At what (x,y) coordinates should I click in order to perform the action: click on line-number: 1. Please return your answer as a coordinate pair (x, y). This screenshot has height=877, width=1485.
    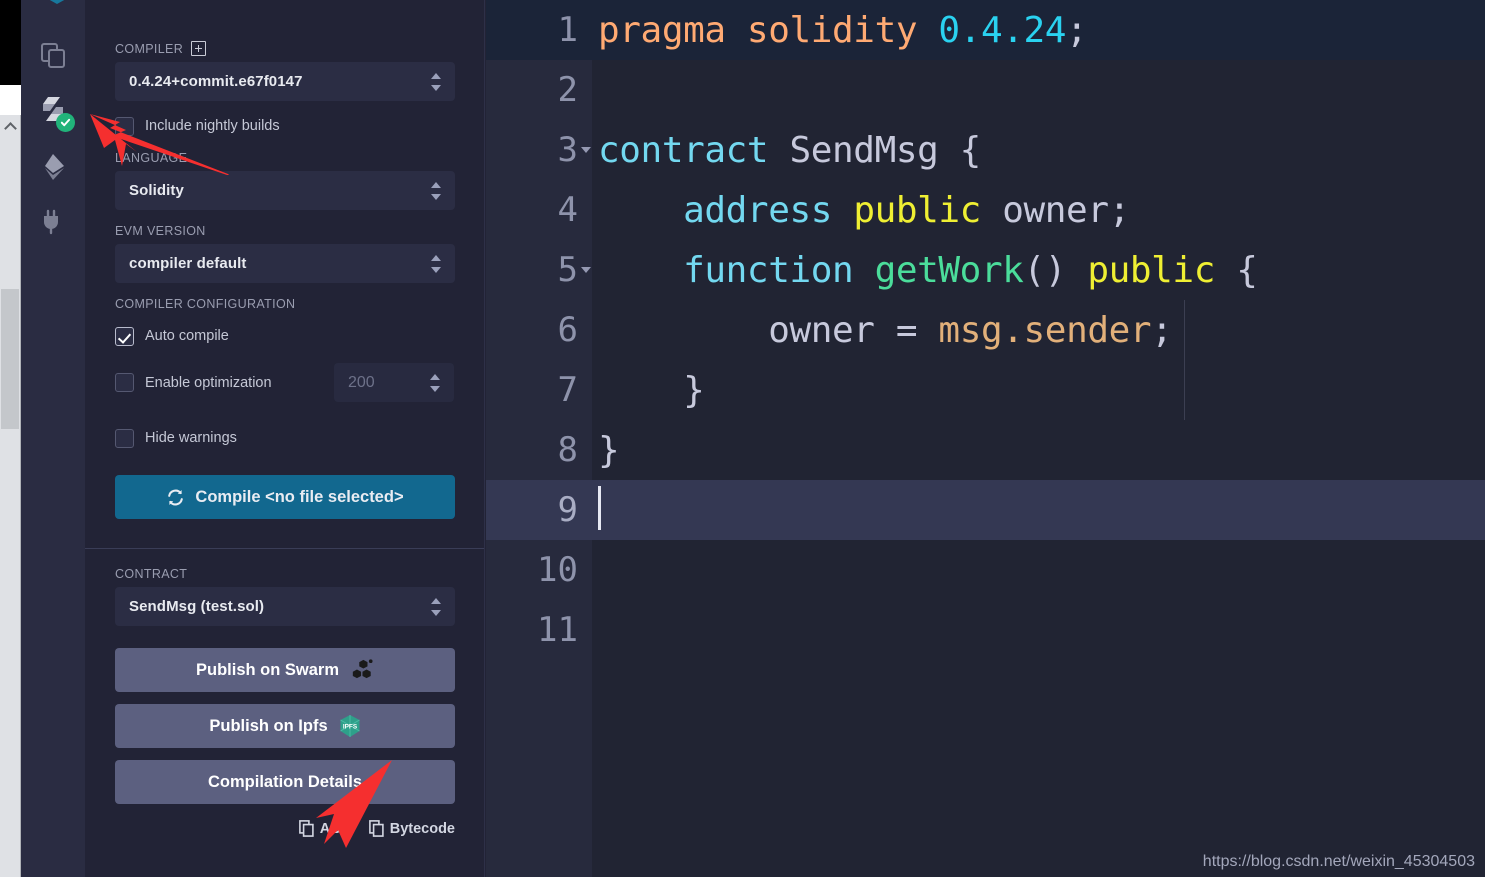
    Looking at the image, I should click on (567, 30).